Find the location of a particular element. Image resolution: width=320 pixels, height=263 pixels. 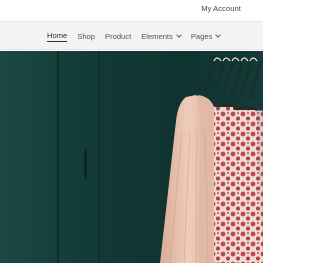

nav-item-elements: Elements is located at coordinates (161, 36).